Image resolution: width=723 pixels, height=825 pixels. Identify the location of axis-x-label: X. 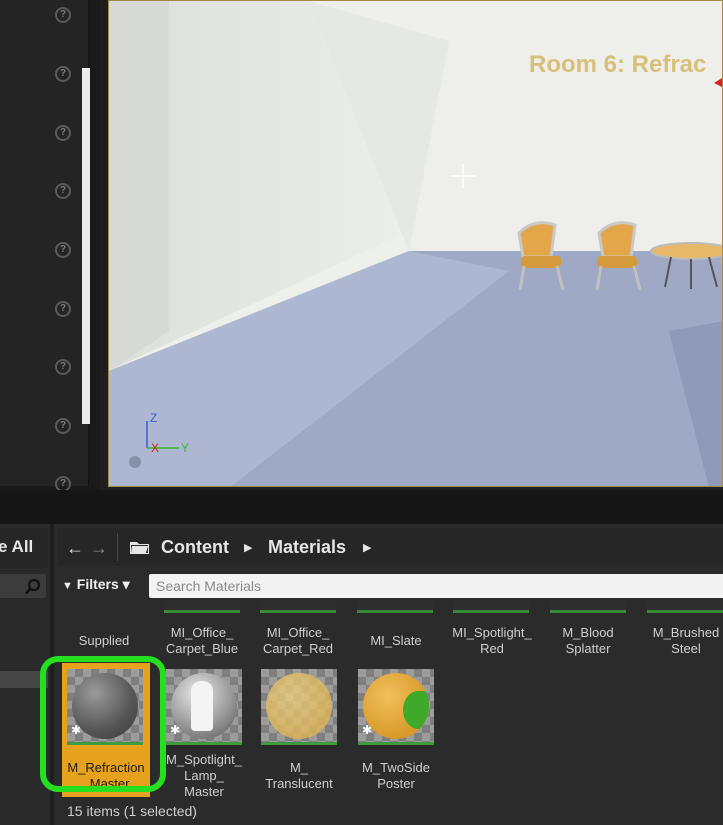
(155, 448).